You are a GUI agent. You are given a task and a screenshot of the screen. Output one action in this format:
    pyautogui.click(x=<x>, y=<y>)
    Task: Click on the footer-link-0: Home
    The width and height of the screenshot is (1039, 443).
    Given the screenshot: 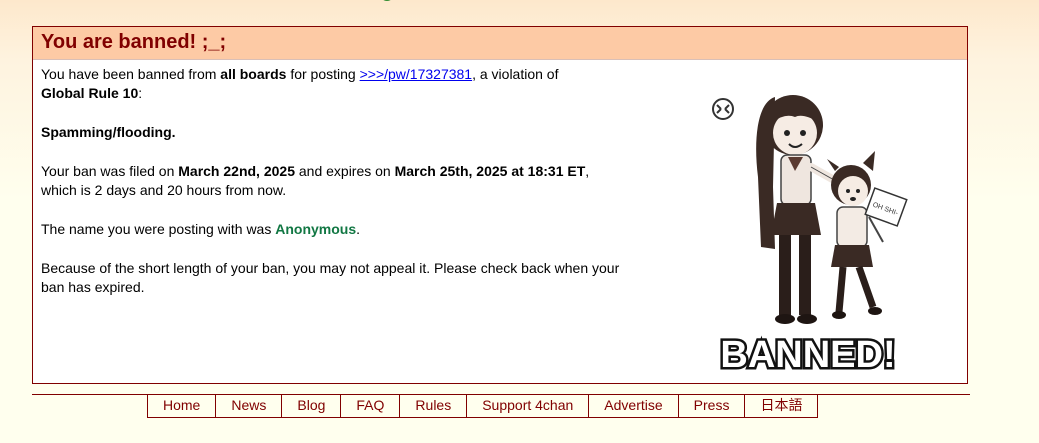 What is the action you would take?
    pyautogui.click(x=182, y=406)
    